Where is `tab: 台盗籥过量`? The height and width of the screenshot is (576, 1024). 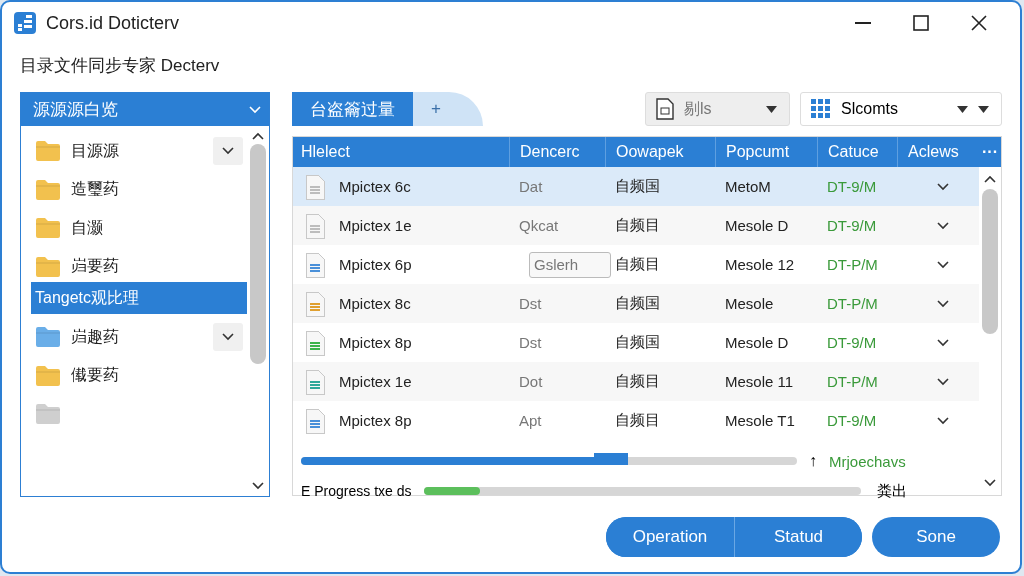 tab: 台盗籥过量 is located at coordinates (352, 109).